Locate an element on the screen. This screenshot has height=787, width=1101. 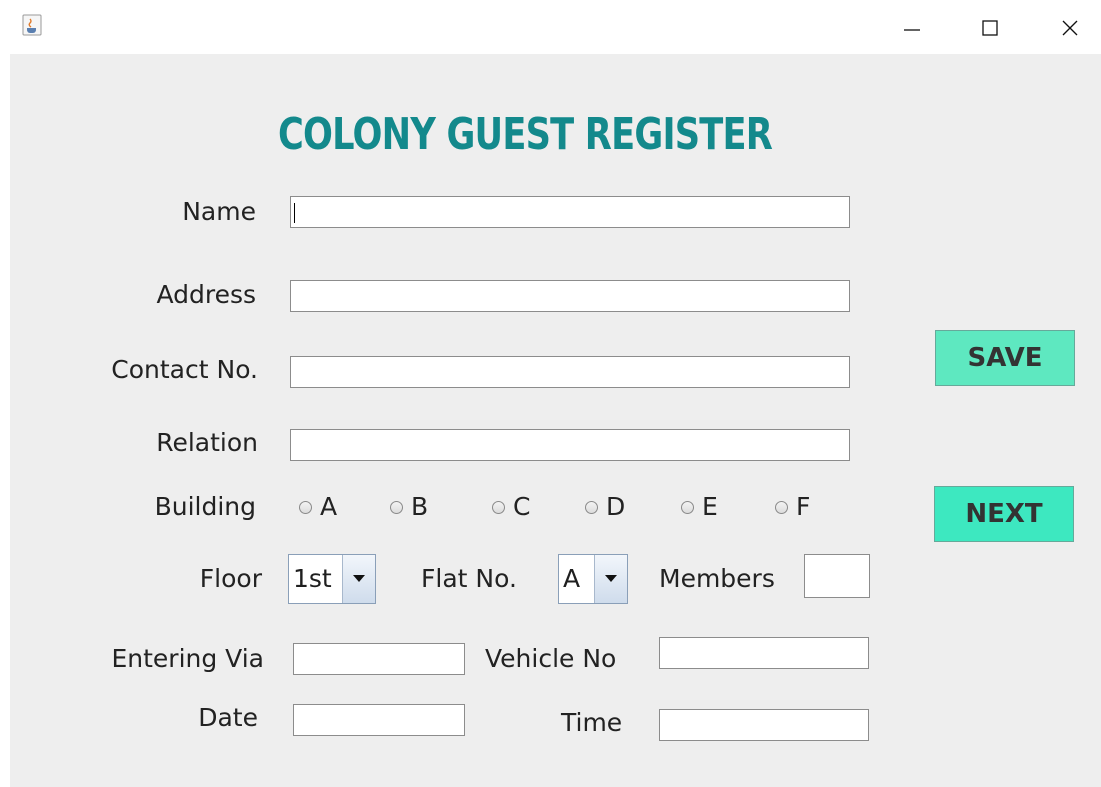
name-field is located at coordinates (570, 212).